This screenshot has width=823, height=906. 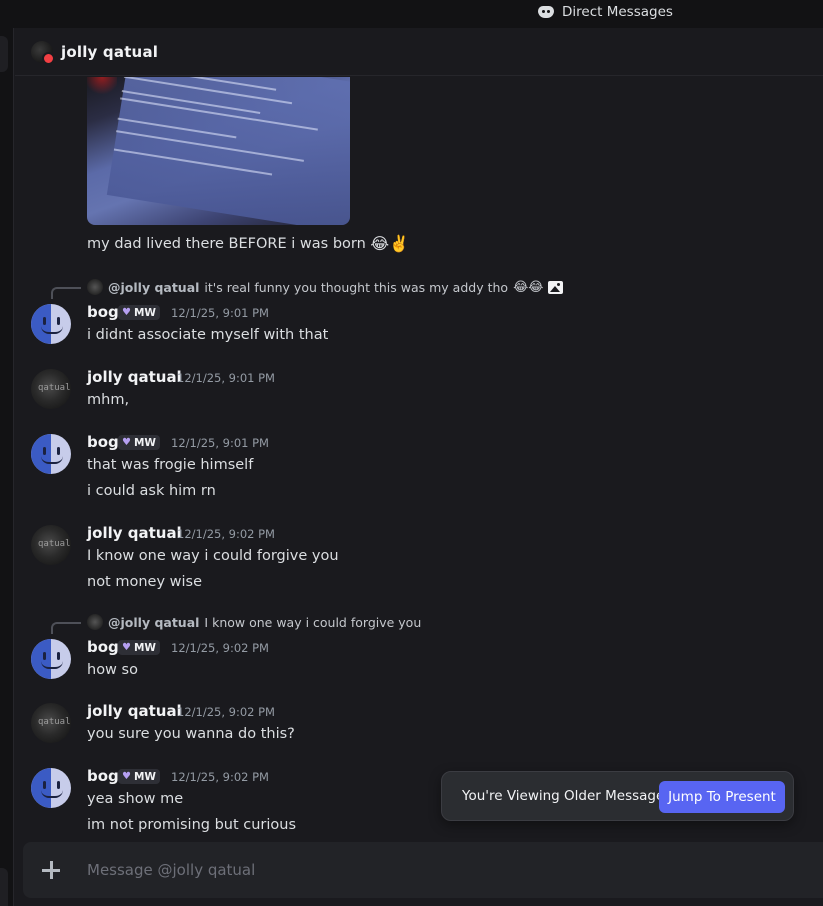 What do you see at coordinates (51, 870) in the screenshot?
I see `plus-icon` at bounding box center [51, 870].